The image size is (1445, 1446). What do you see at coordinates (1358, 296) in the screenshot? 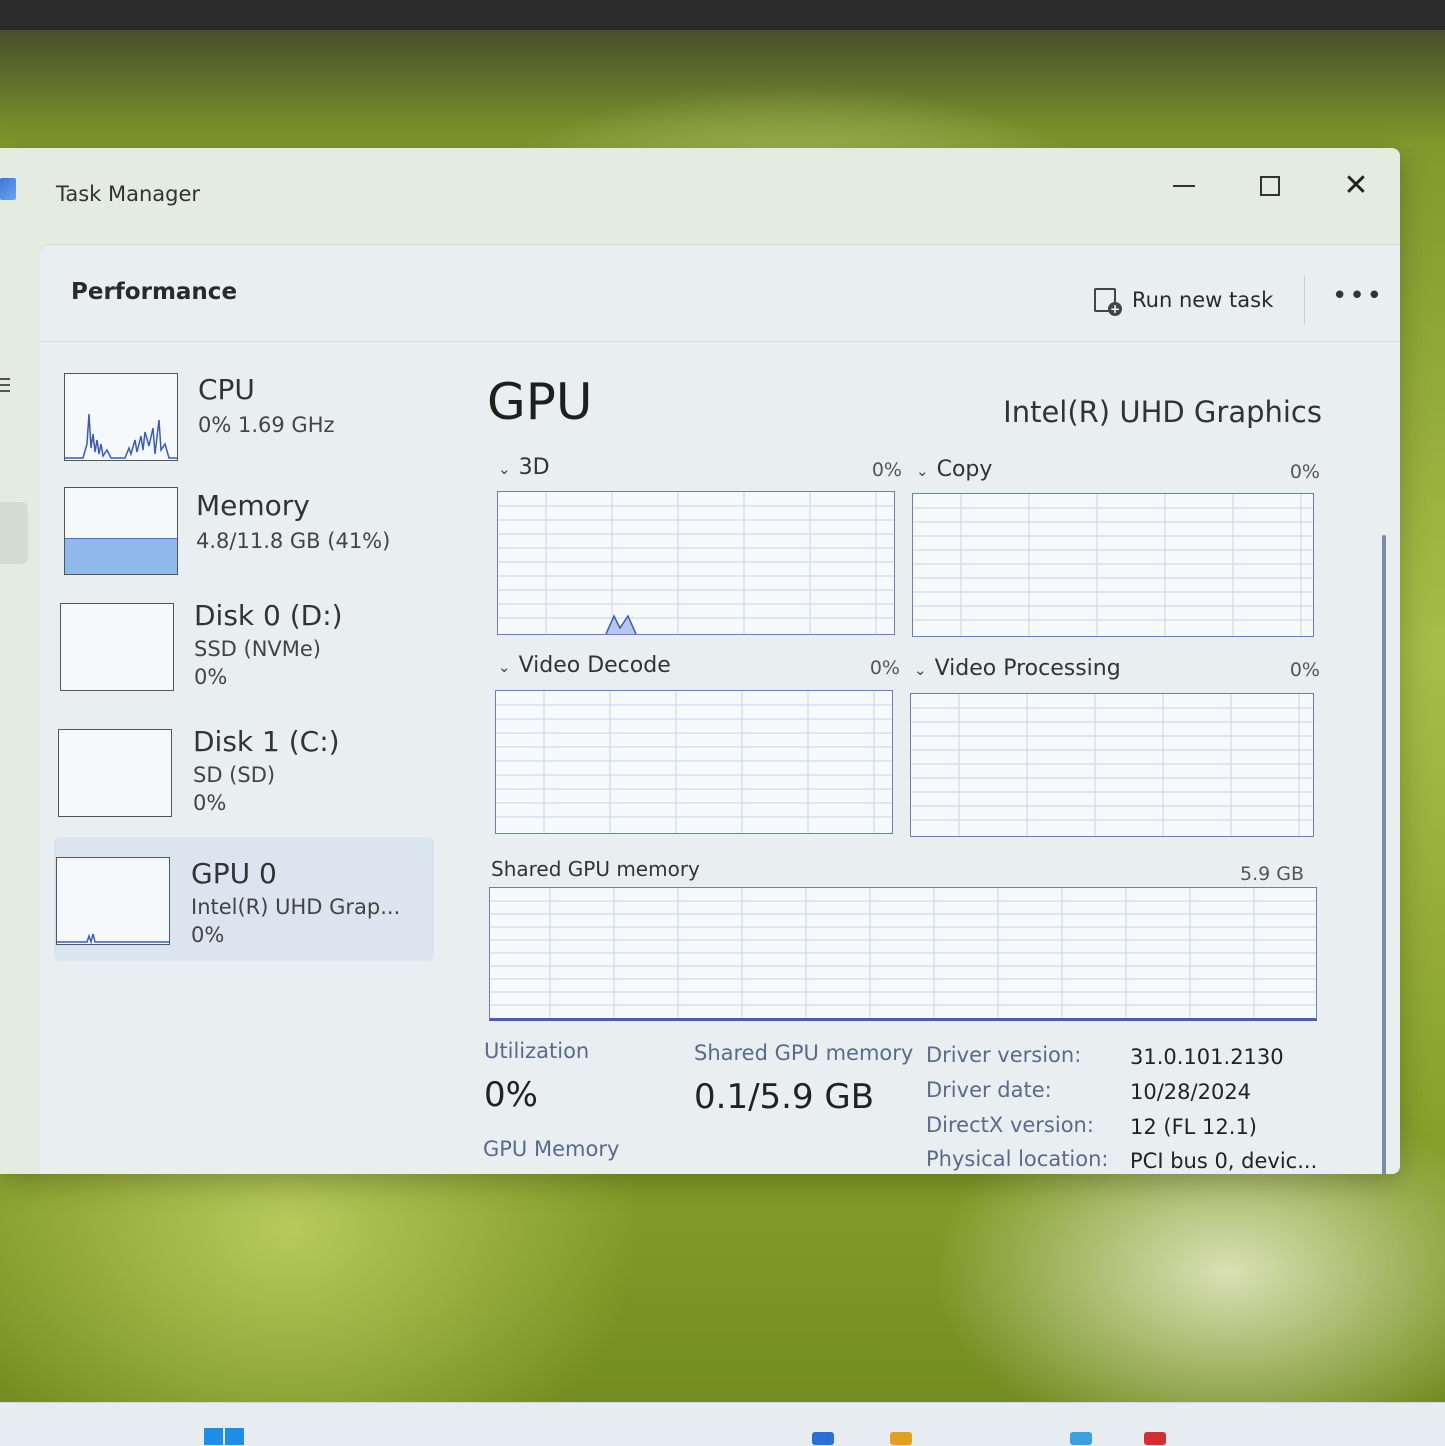
I see `more-options-button: •••` at bounding box center [1358, 296].